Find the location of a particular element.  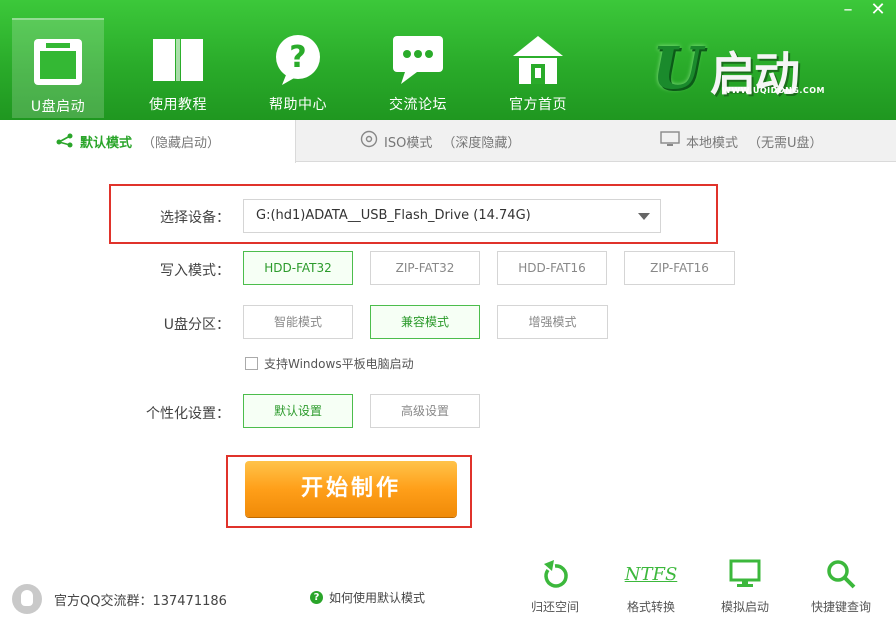

qq-group-text: 官方QQ交流群：137471186 is located at coordinates (140, 601).